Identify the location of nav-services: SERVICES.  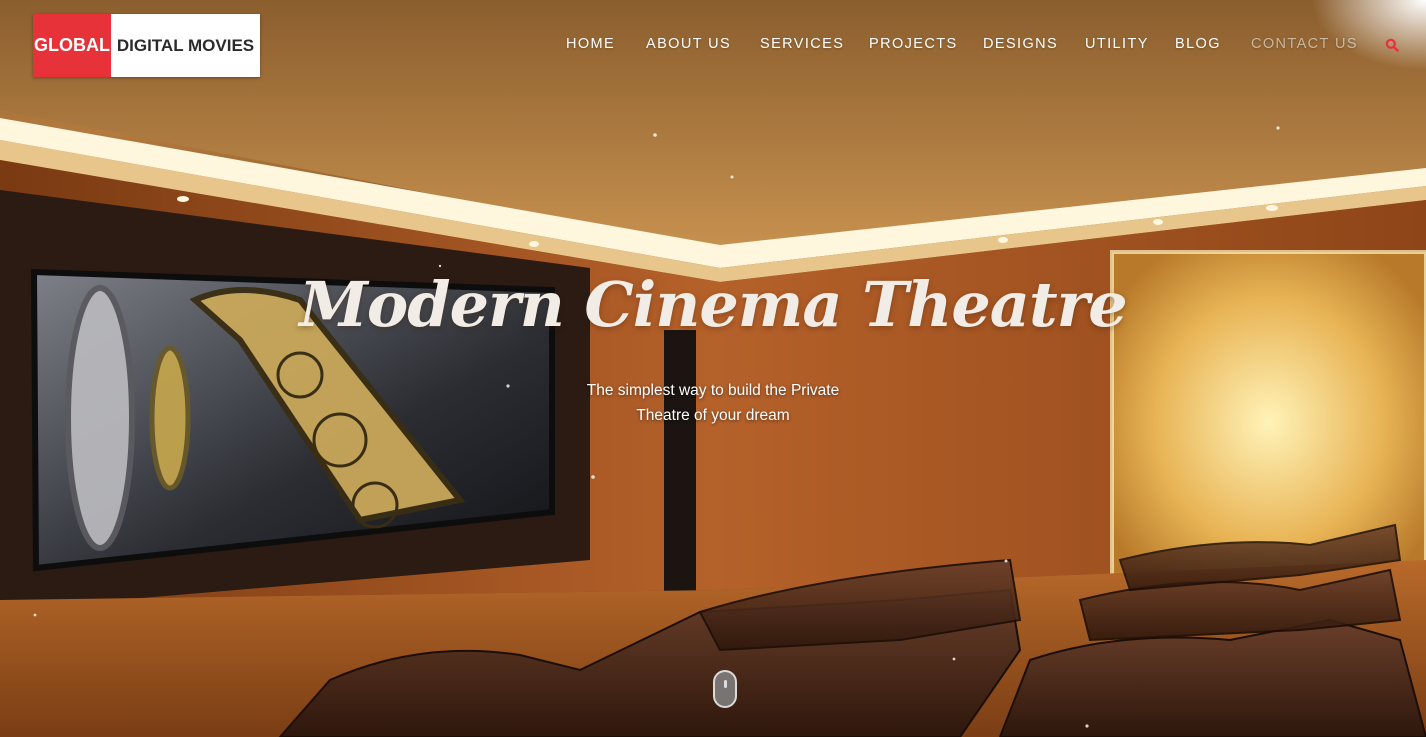
(802, 44).